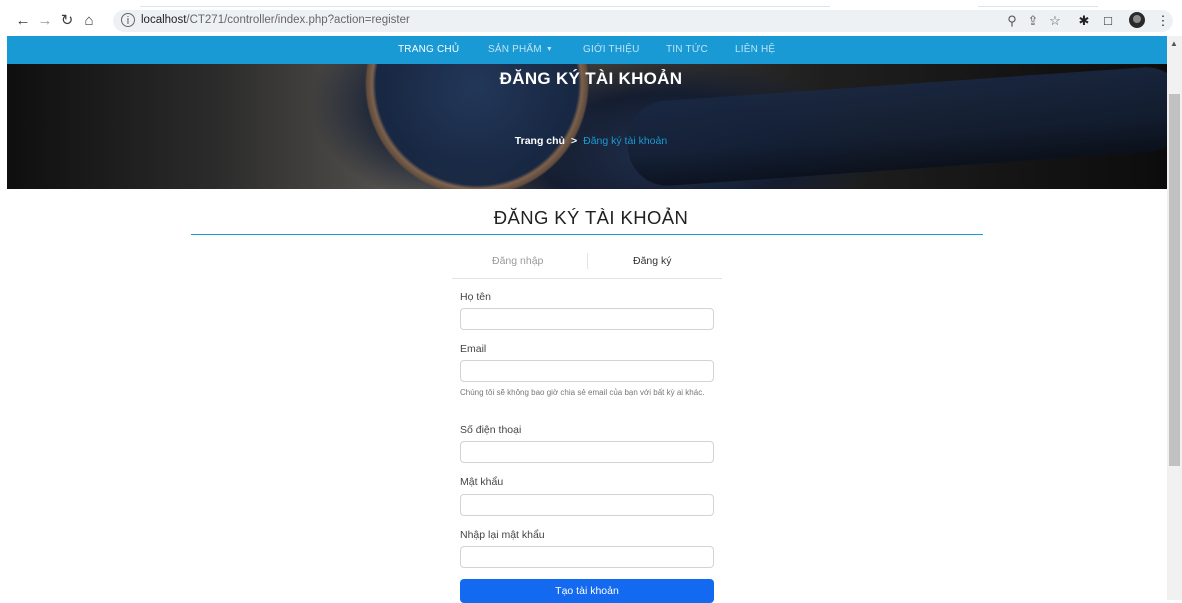  I want to click on scrollbar-thumb, so click(1174, 280).